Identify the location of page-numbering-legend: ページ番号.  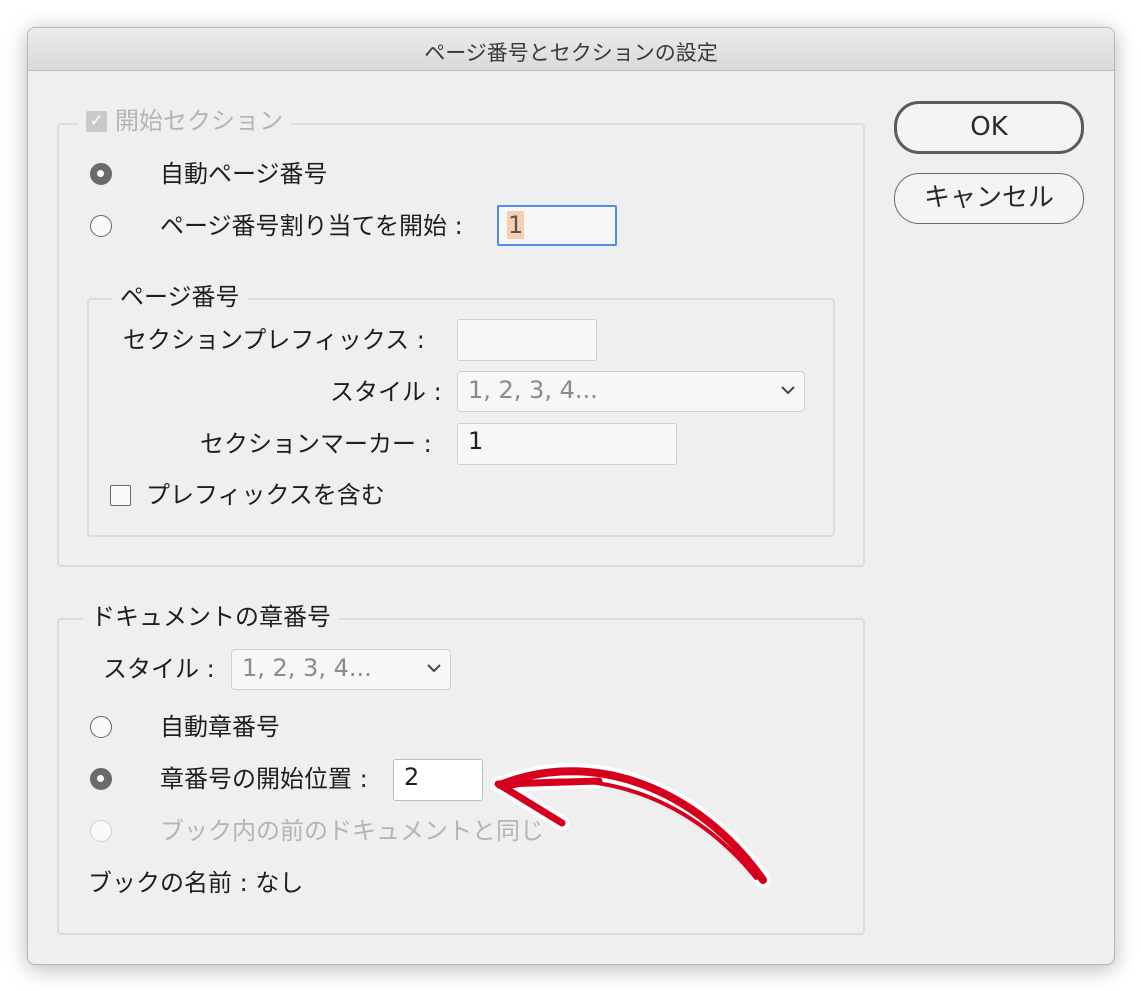
(180, 297).